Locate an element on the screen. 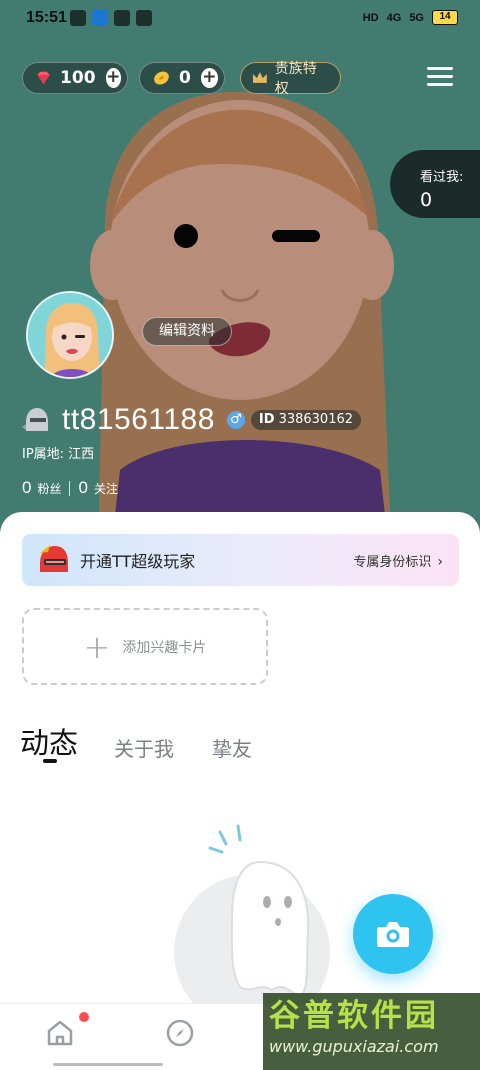  profile-tabs: 动态 关于我 挚友 is located at coordinates (155, 741).